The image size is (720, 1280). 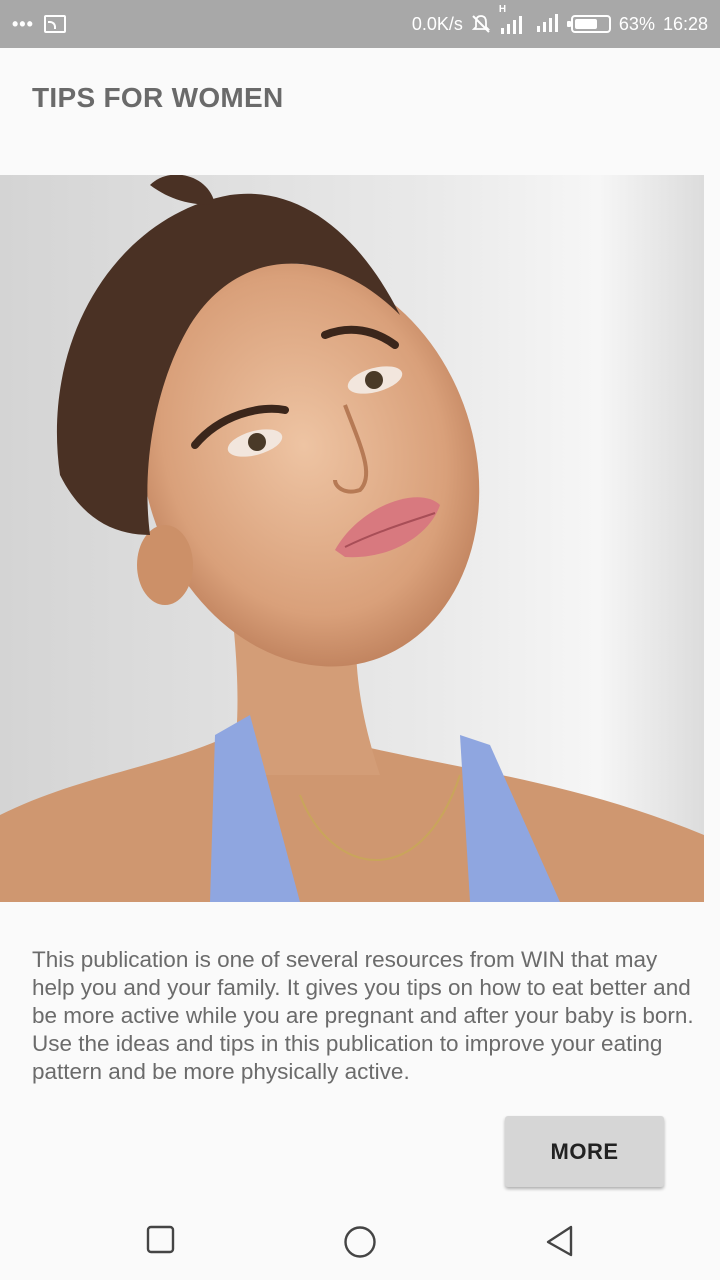 I want to click on clock: 16:28, so click(x=685, y=23).